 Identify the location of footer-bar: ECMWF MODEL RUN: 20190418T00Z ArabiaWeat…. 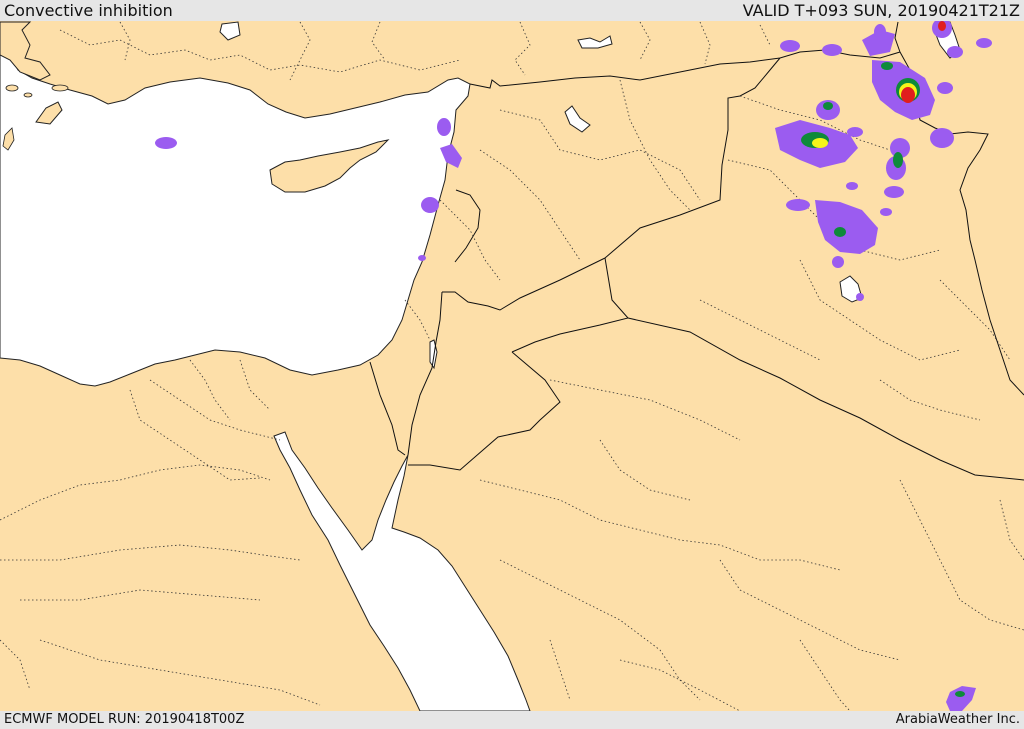
(512, 720).